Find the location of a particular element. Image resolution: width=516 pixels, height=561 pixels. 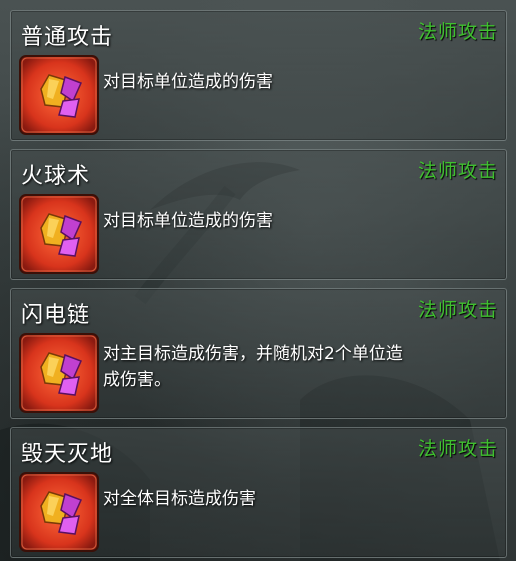

skill-name: 火球术 is located at coordinates (56, 176).